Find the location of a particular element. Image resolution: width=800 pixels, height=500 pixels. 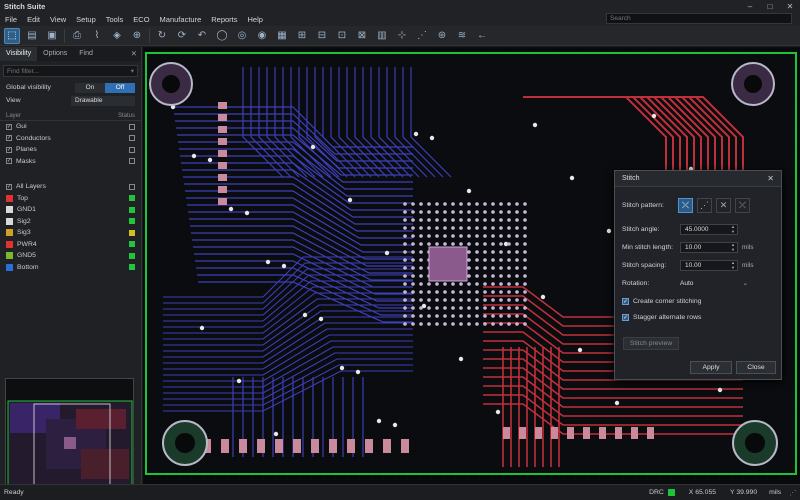

measure-icon: ⊡ is located at coordinates (342, 36).